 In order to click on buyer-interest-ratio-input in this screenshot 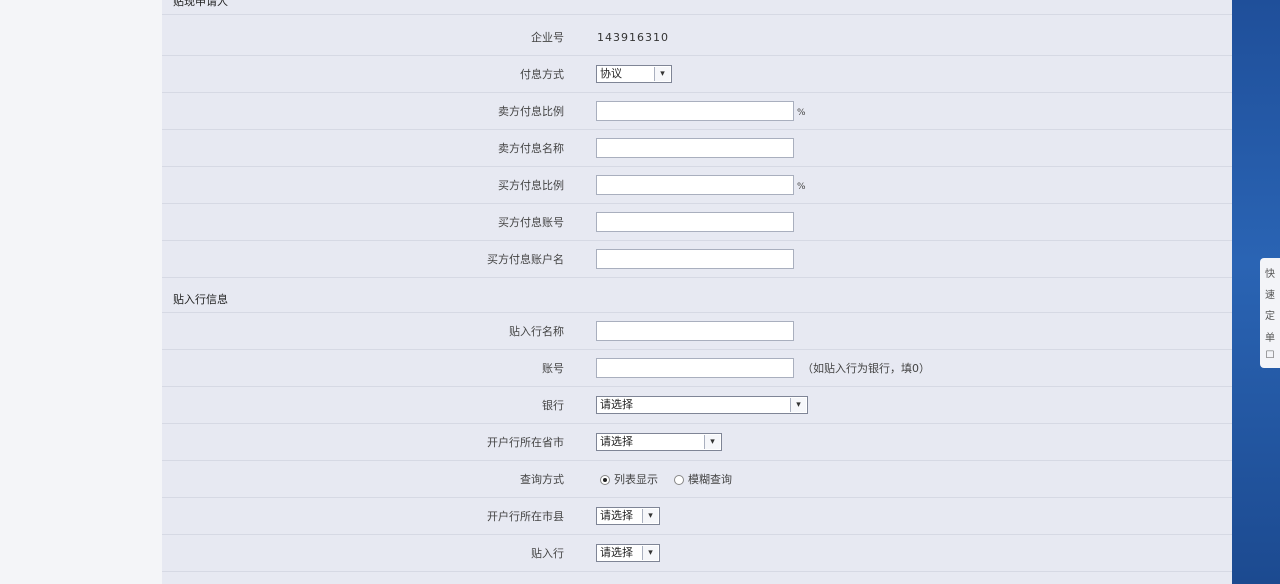, I will do `click(695, 185)`.